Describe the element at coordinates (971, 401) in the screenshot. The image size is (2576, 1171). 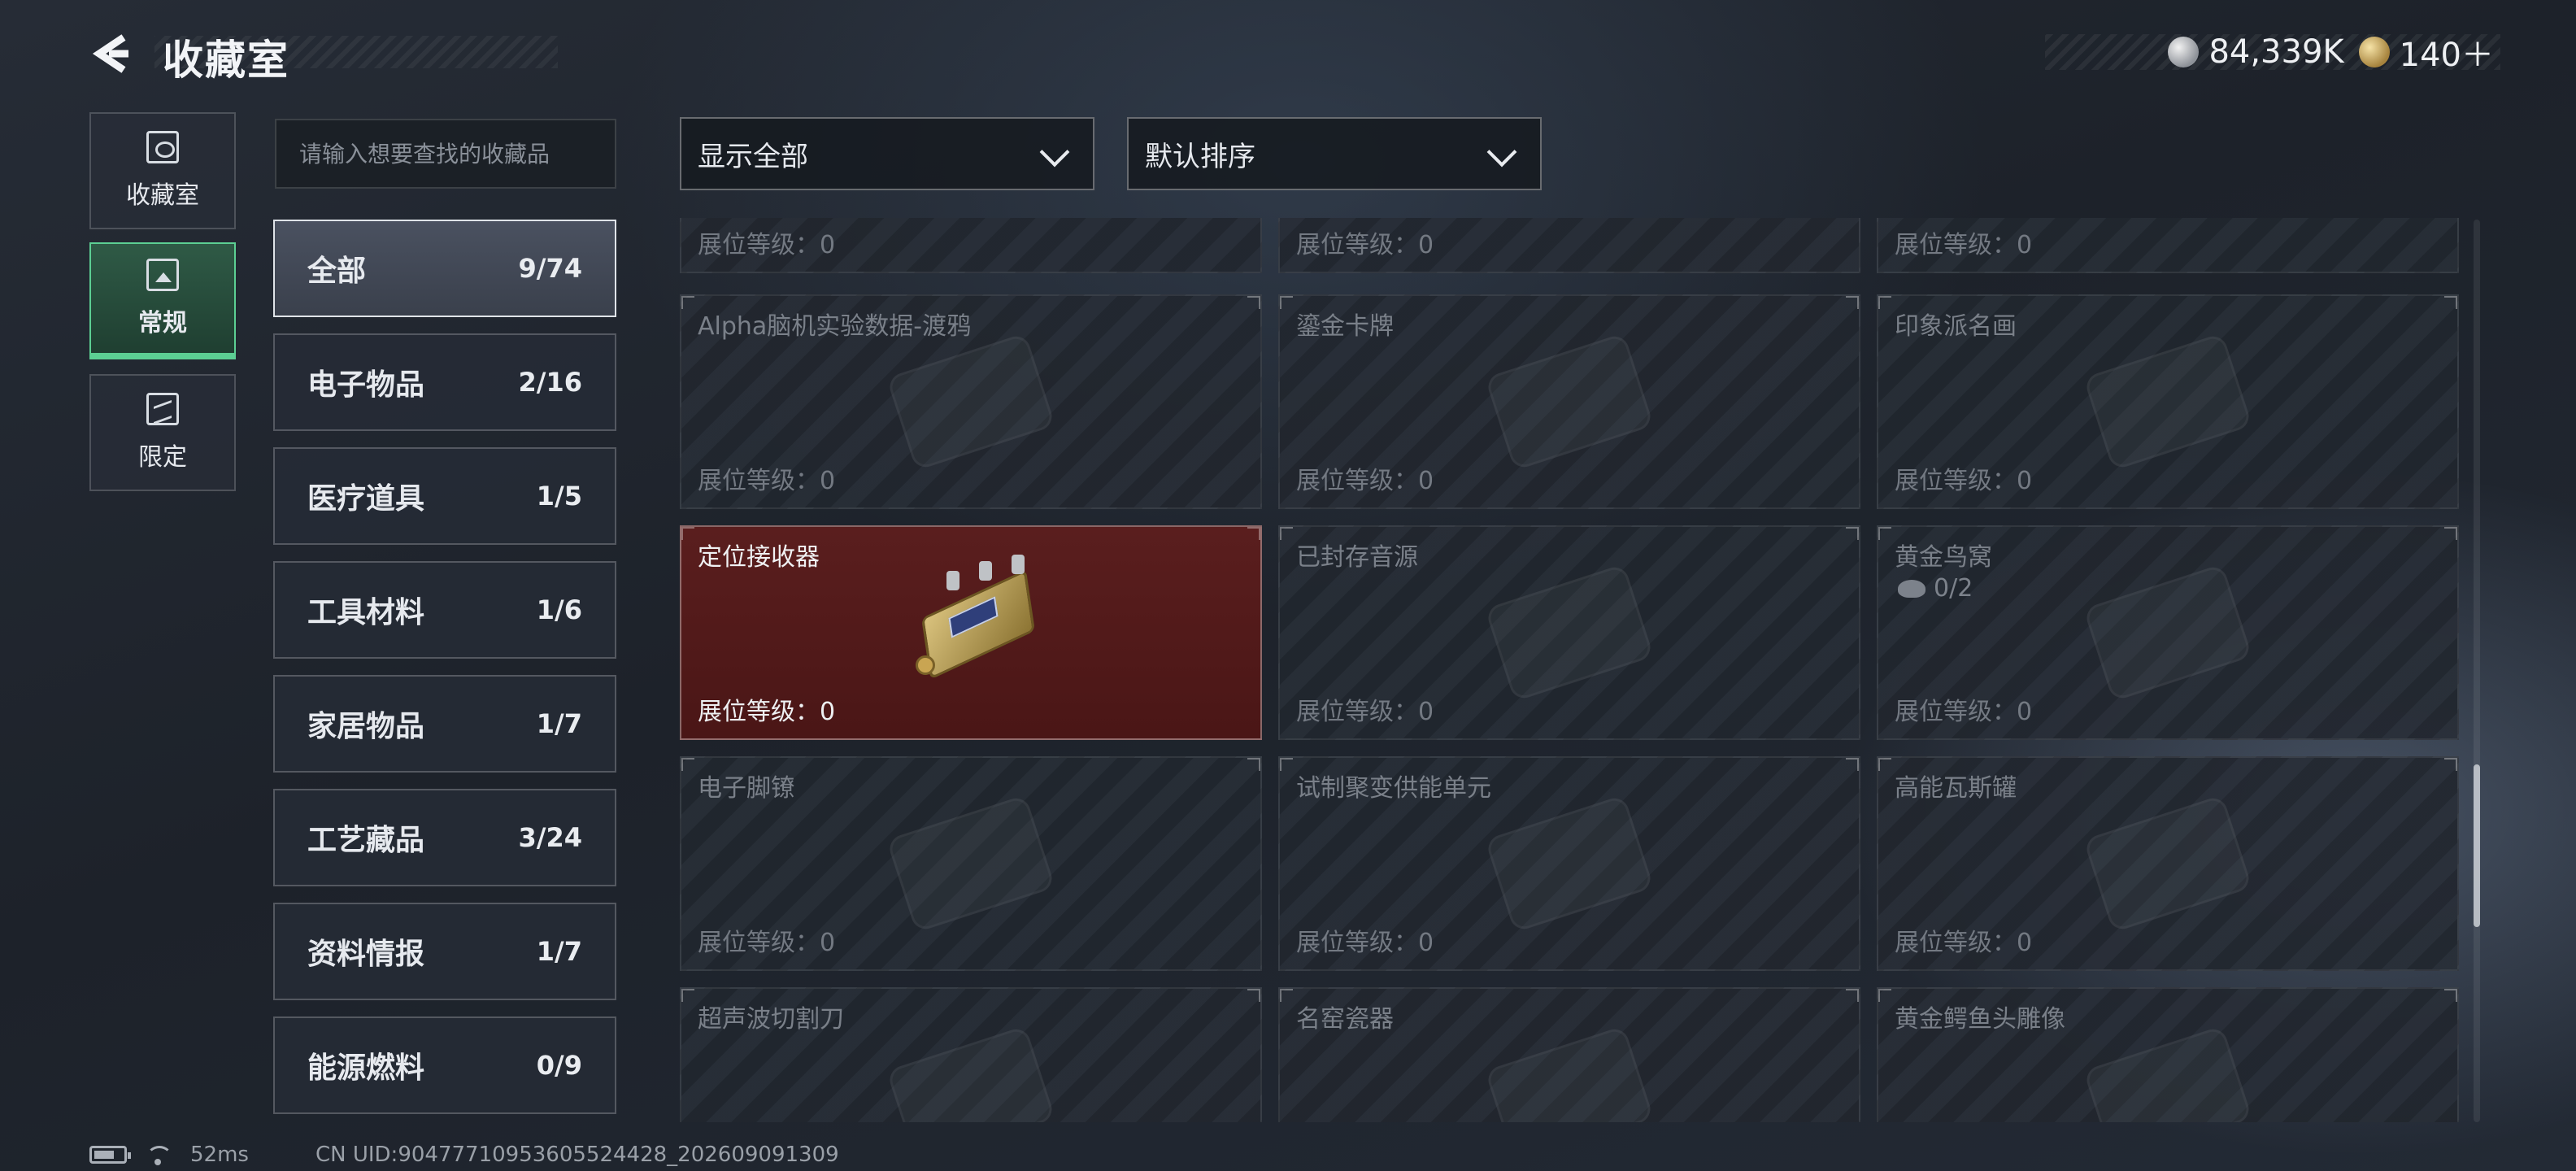
I see `collectible-card: Alpha脑机实验数据-渡鸦 展位等级：0` at that location.